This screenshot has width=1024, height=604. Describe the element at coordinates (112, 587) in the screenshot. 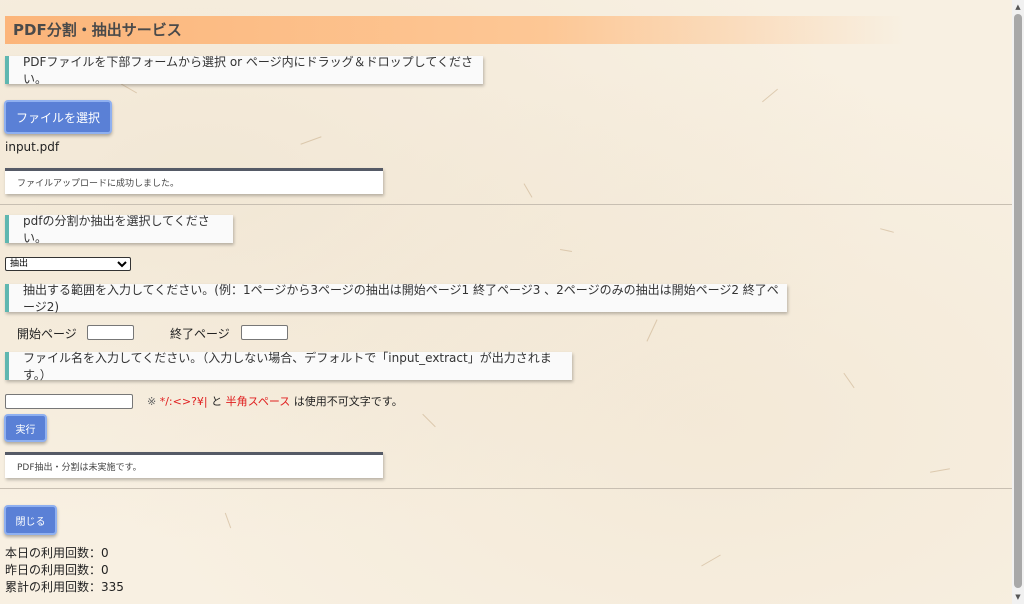

I see `usage-total-value: 335` at that location.